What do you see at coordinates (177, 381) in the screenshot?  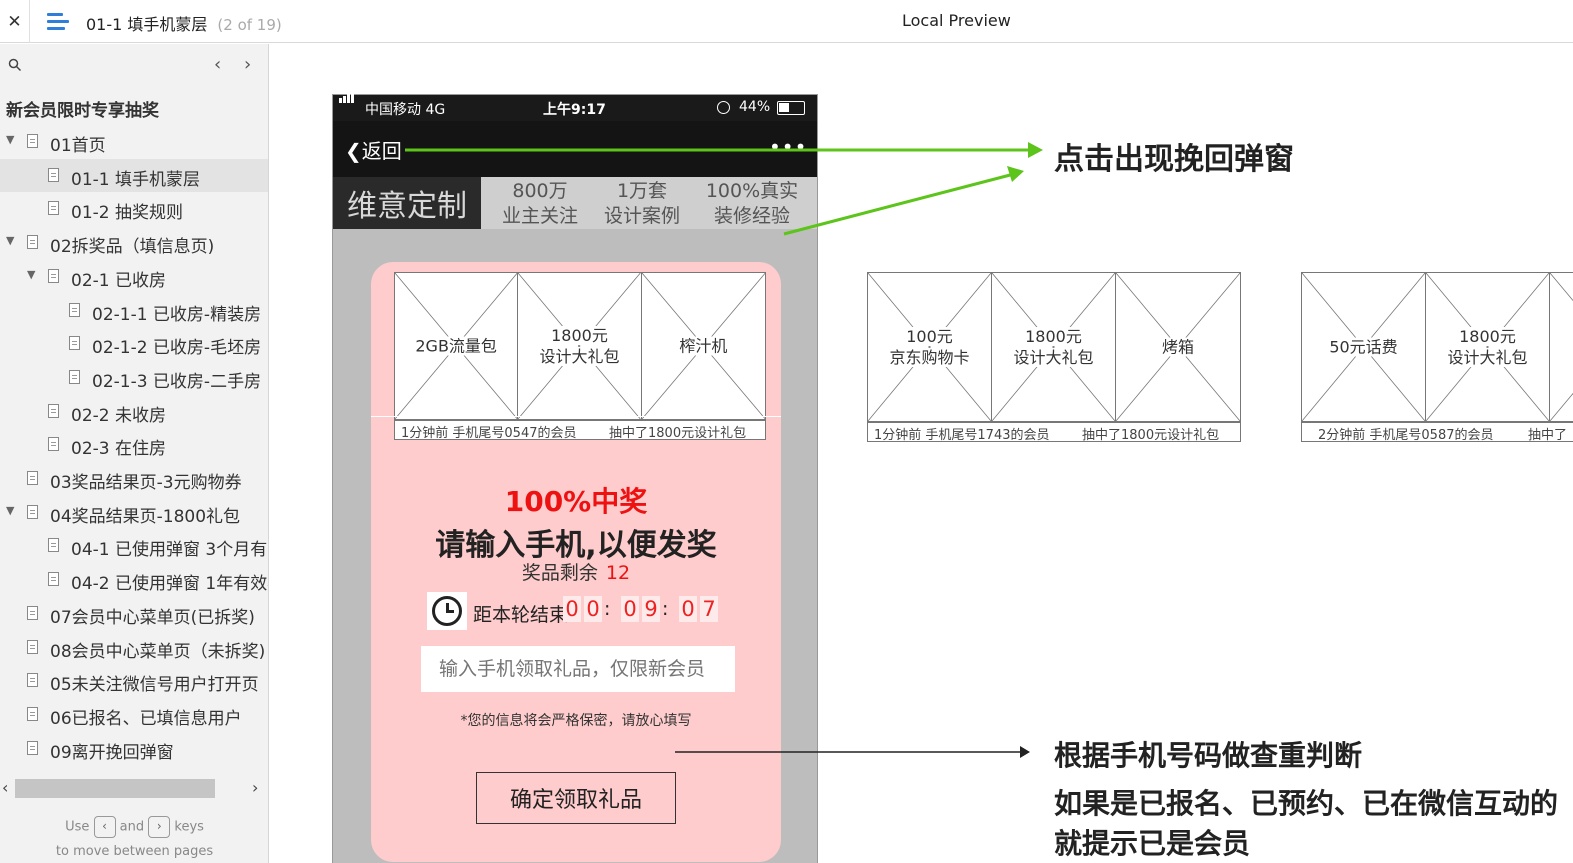 I see `sidebar-item-label: 02-1-3 已收房-二手房` at bounding box center [177, 381].